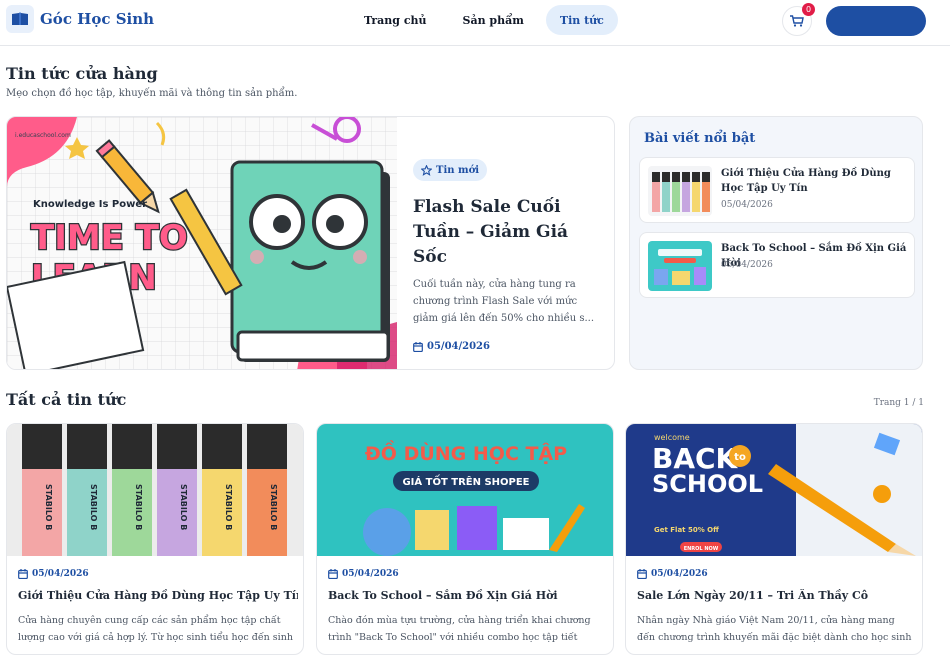 The image size is (950, 658). Describe the element at coordinates (672, 437) in the screenshot. I see `news-card-image-welcome: welcome` at that location.